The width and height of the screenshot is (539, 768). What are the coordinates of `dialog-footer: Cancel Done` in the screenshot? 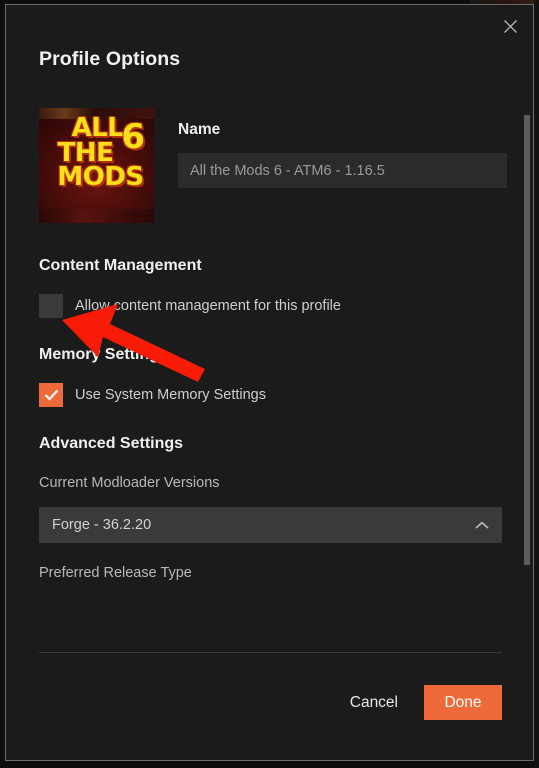 It's located at (269, 702).